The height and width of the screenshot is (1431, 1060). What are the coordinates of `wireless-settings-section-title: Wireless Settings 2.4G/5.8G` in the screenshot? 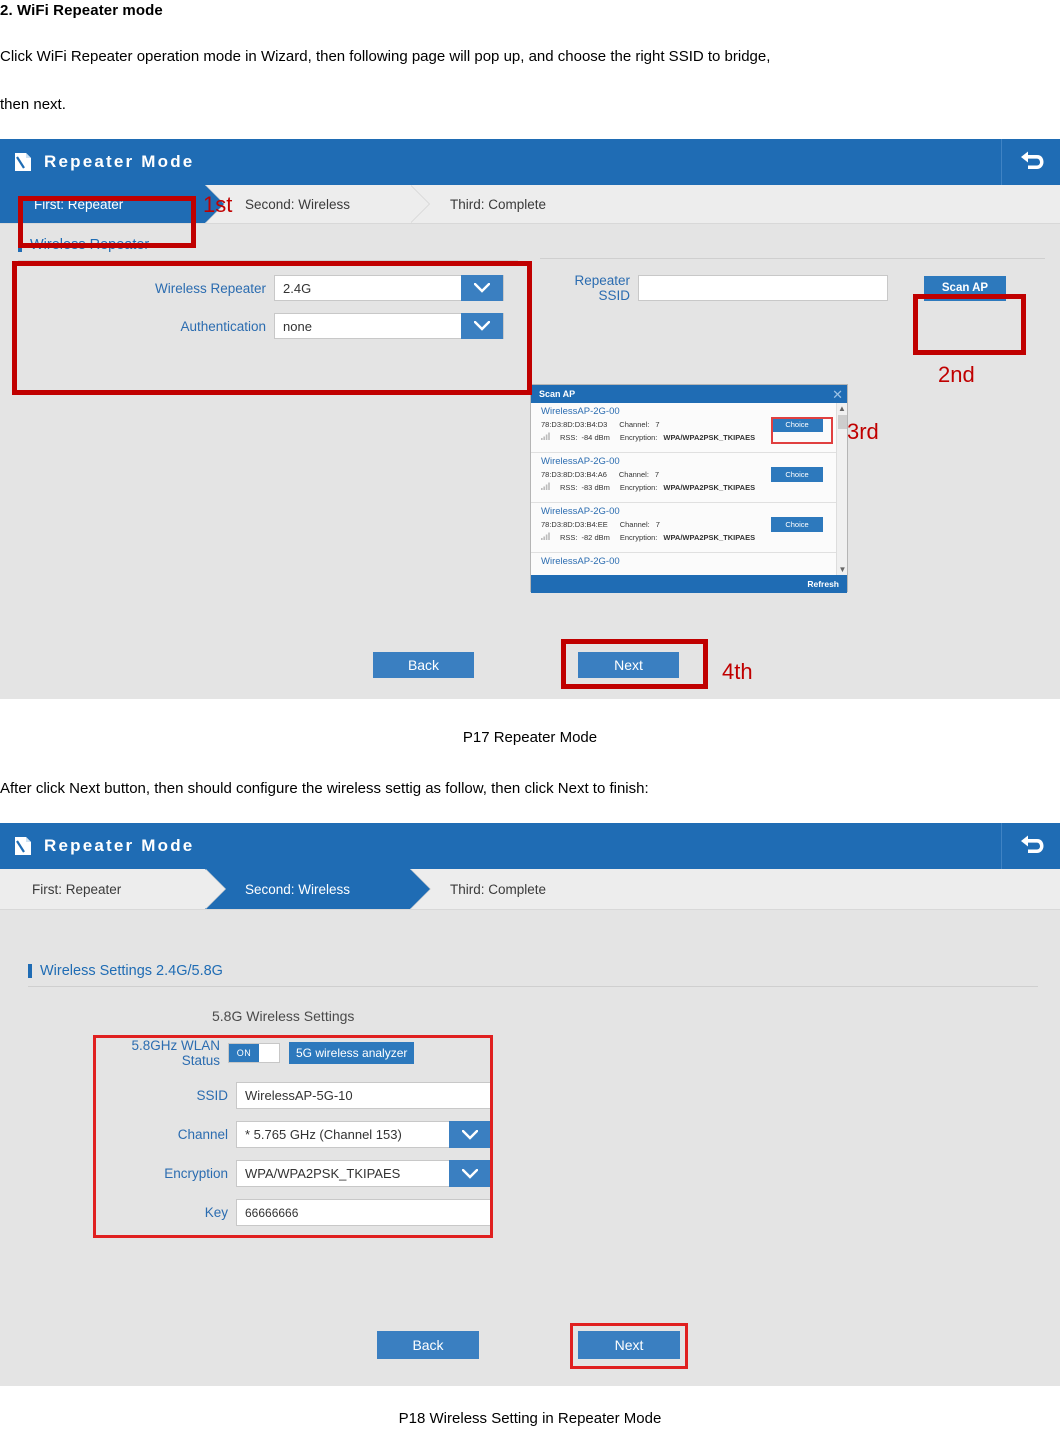 It's located at (131, 971).